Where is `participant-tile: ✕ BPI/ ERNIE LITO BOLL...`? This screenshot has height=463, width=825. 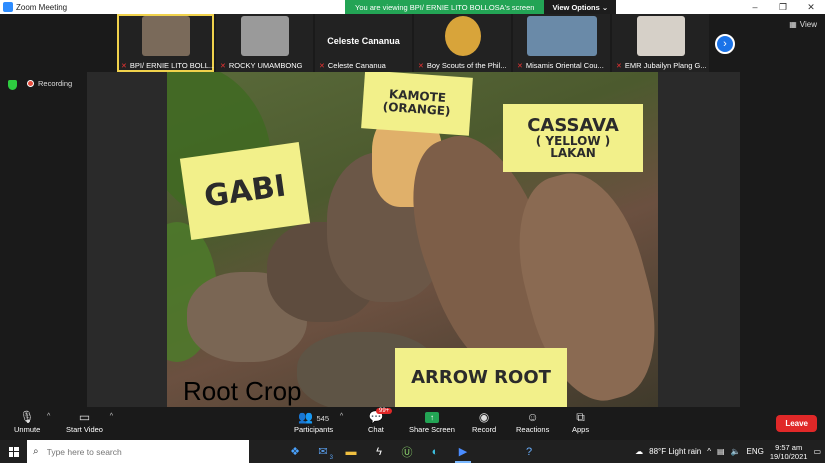 participant-tile: ✕ BPI/ ERNIE LITO BOLL... is located at coordinates (165, 43).